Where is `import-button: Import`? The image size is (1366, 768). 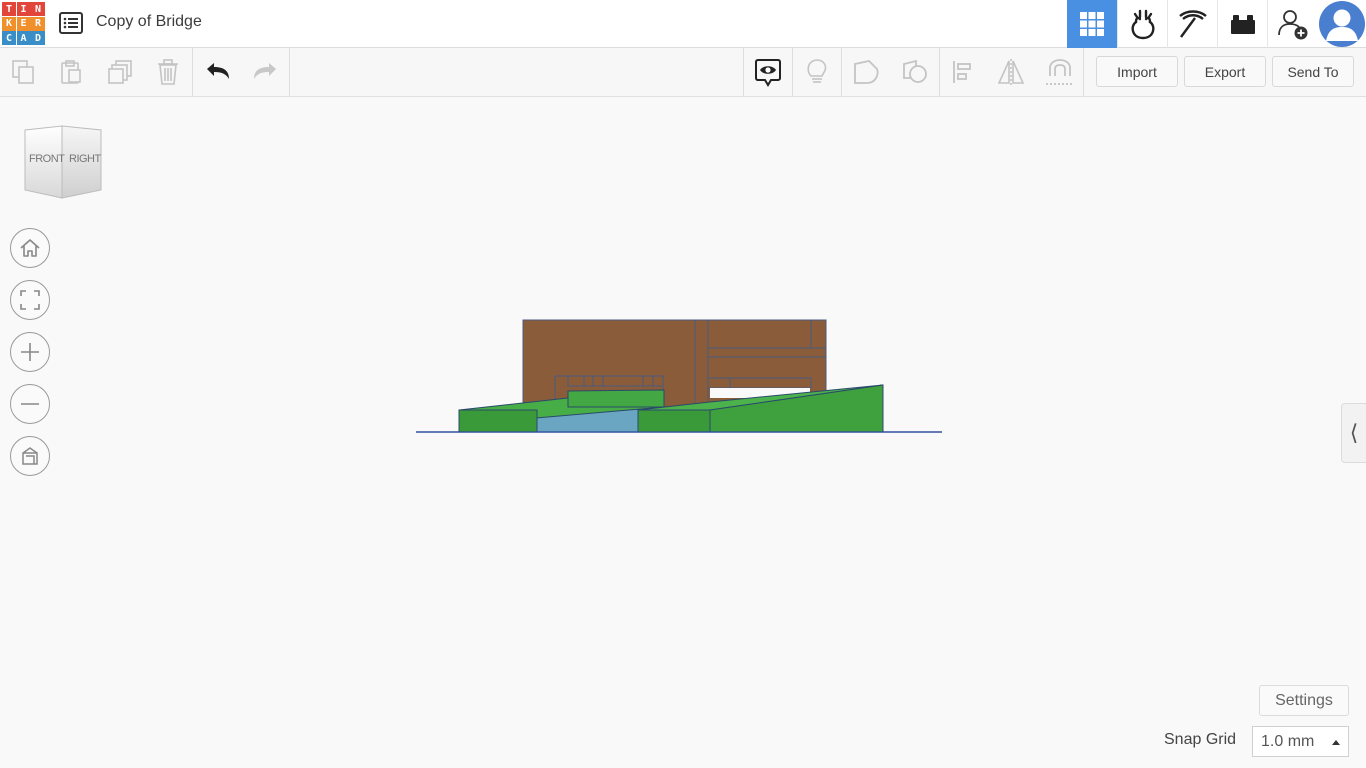 import-button: Import is located at coordinates (1137, 71).